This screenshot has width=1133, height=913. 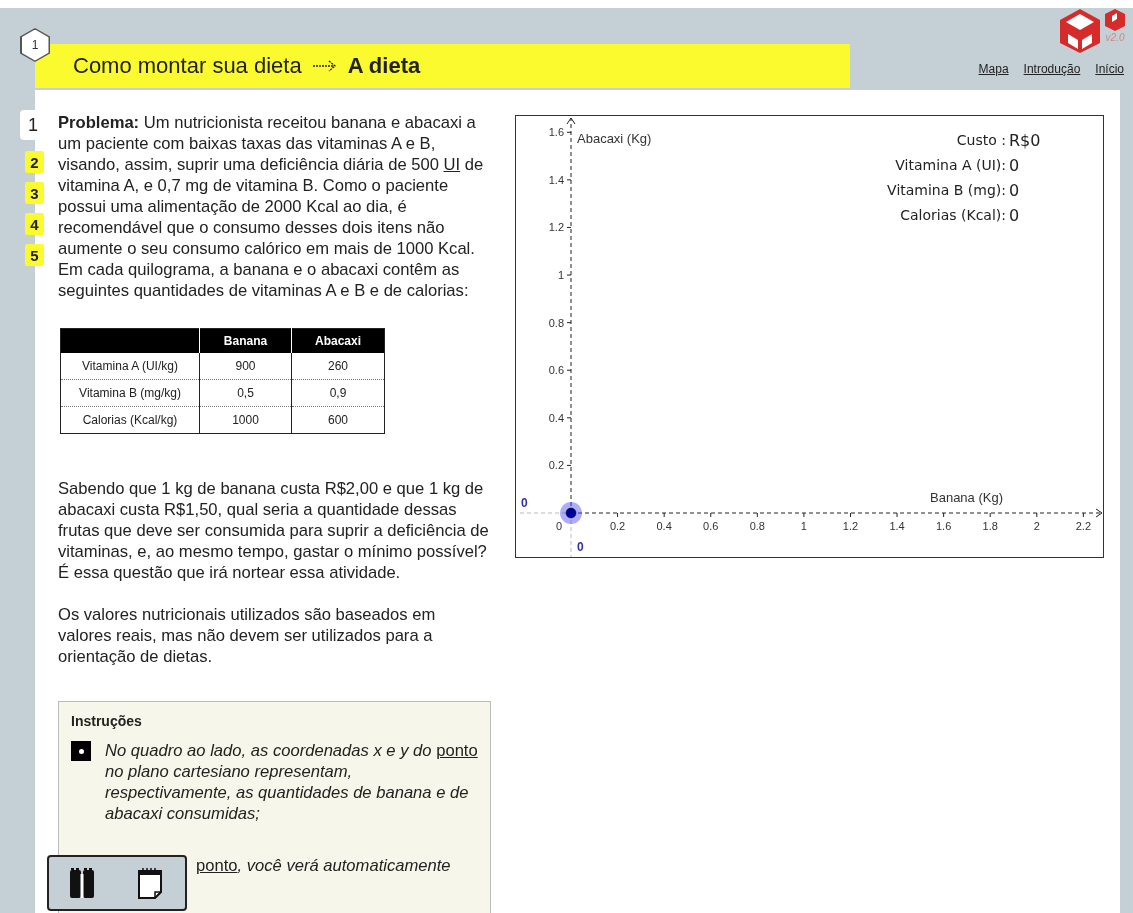 I want to click on problem-text: Problema: Um nutricionista receitou banana e abacaxi a um paciente com baixas taxas das vitaminas A e B, visando, assim, suprir uma deficiência diária de 500 UI de vitamina A, e 0,7 mg de vitamina B. Como o paciente possui uma alimentação de 2000 Kcal ao dia, é recomendável que o consumo desses dois itens não aumente o seu consumo calórico em mais de 1000 Kcal. Em cada quilograma, a banana e o abacaxi contêm as seguintes quantidades de vitaminas A e B e de calorias:, so click(x=271, y=206).